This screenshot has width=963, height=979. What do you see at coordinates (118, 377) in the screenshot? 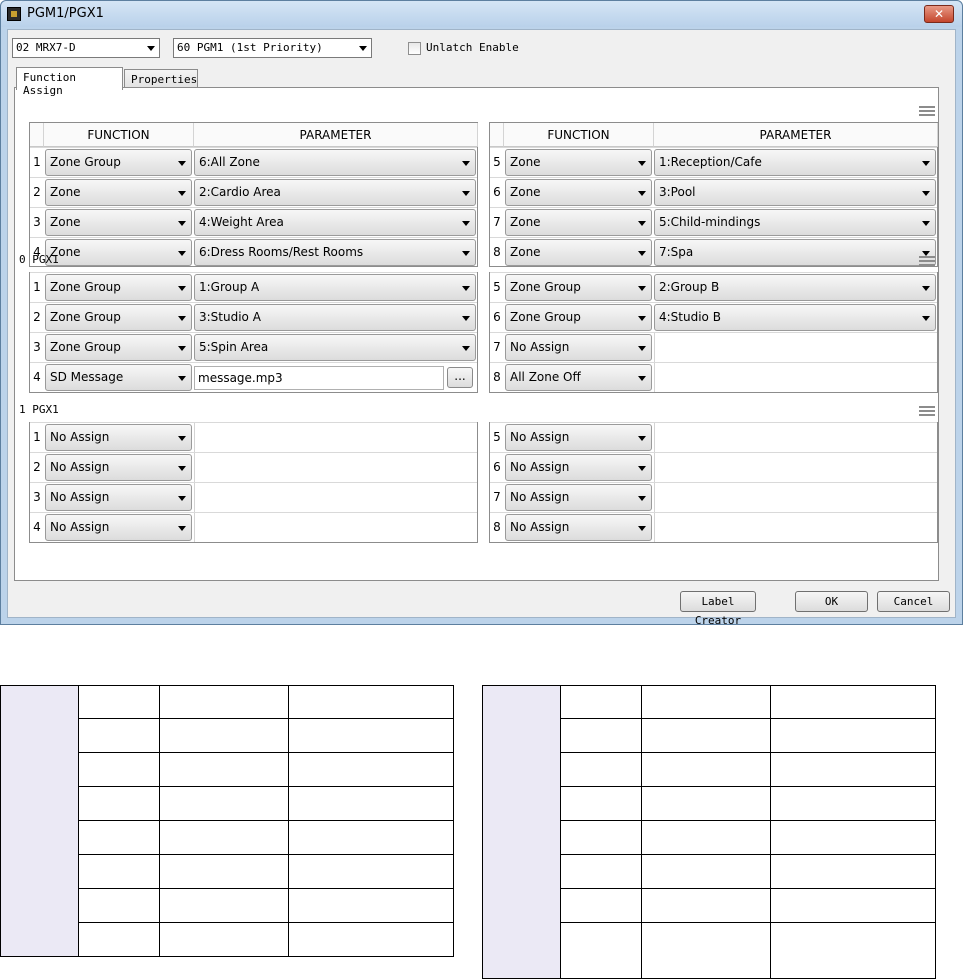
I see `function-dropdown: SD Message` at bounding box center [118, 377].